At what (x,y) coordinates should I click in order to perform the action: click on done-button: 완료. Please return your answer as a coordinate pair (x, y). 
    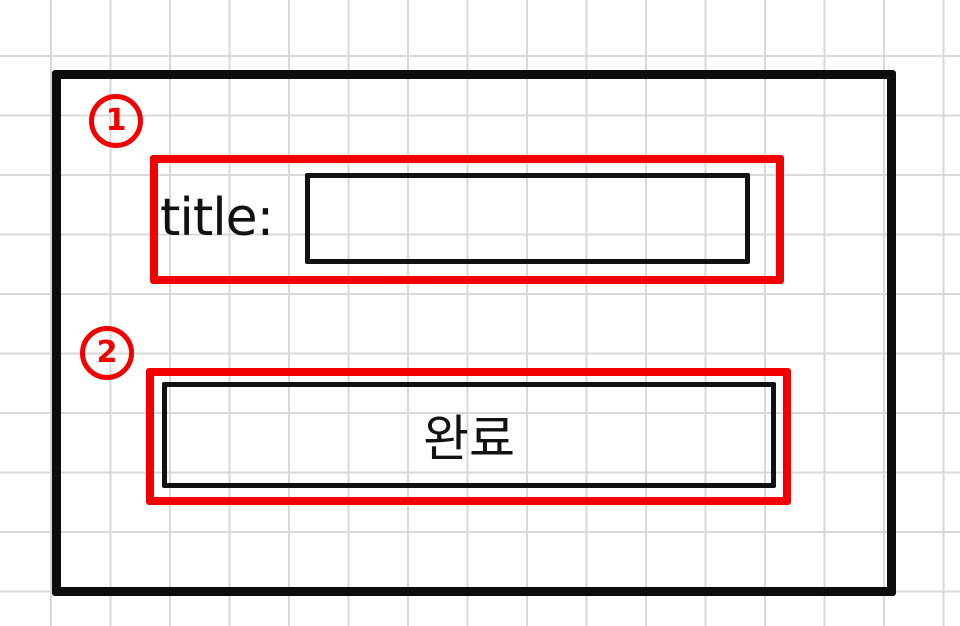
    Looking at the image, I should click on (469, 435).